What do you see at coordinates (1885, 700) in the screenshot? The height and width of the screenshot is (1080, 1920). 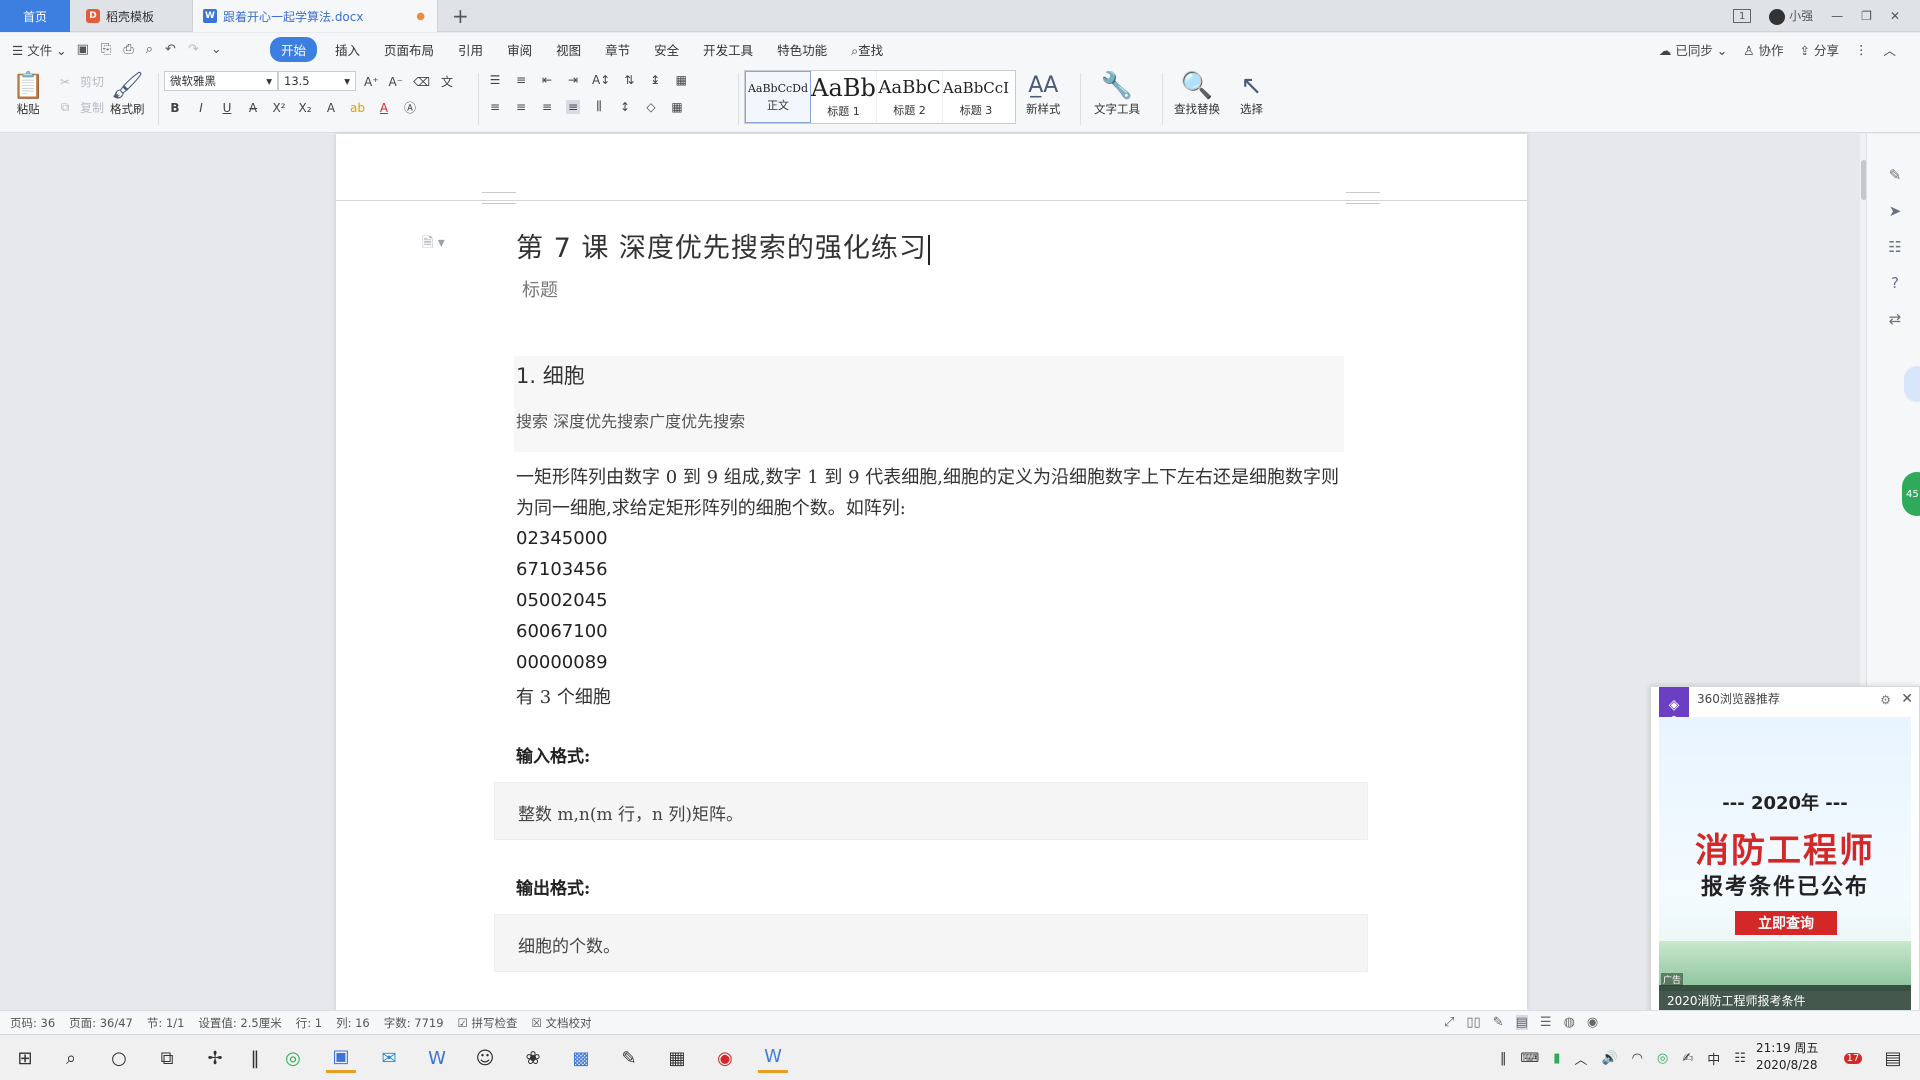 I see `gear-icon: ⚙` at bounding box center [1885, 700].